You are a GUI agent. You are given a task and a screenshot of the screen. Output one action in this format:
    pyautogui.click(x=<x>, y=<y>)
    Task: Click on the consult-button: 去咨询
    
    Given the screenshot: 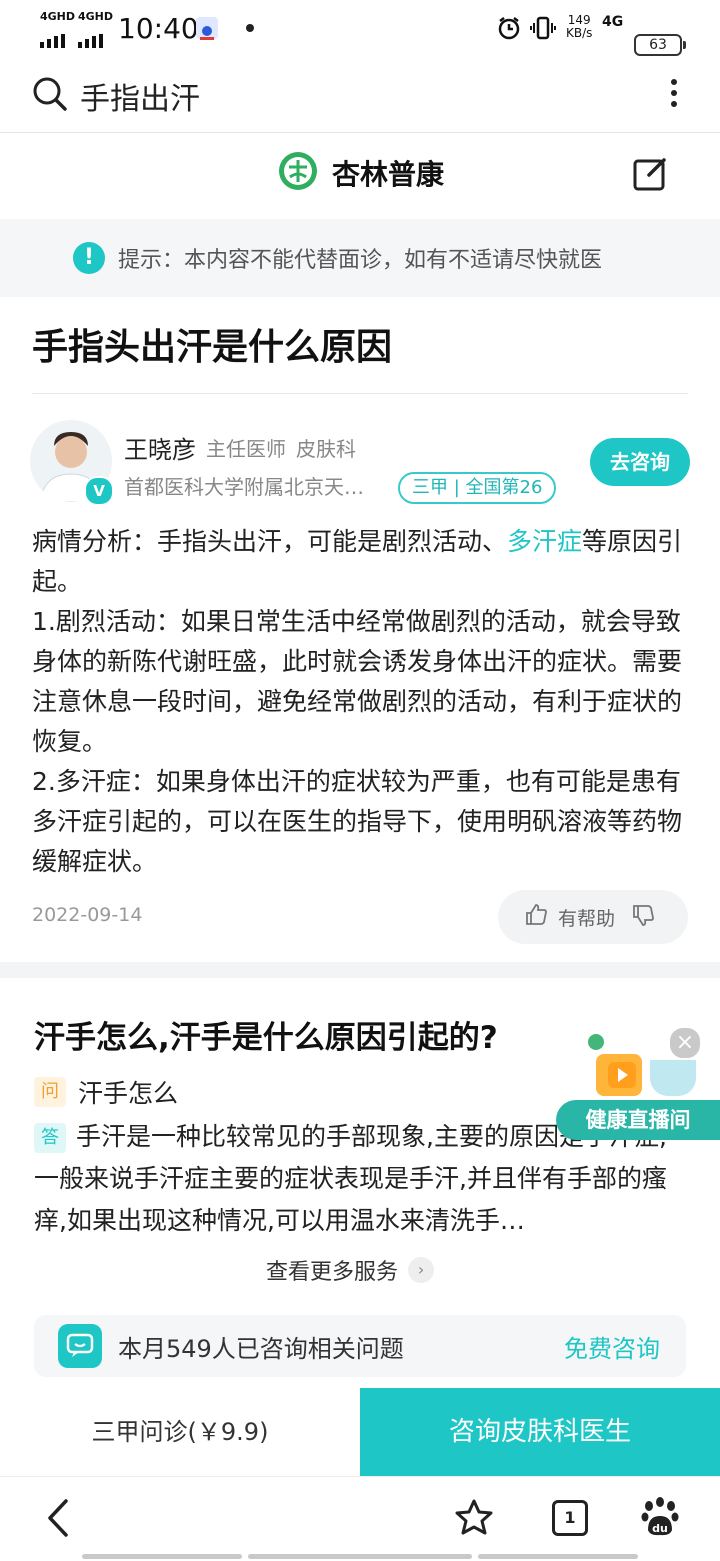 What is the action you would take?
    pyautogui.click(x=640, y=462)
    